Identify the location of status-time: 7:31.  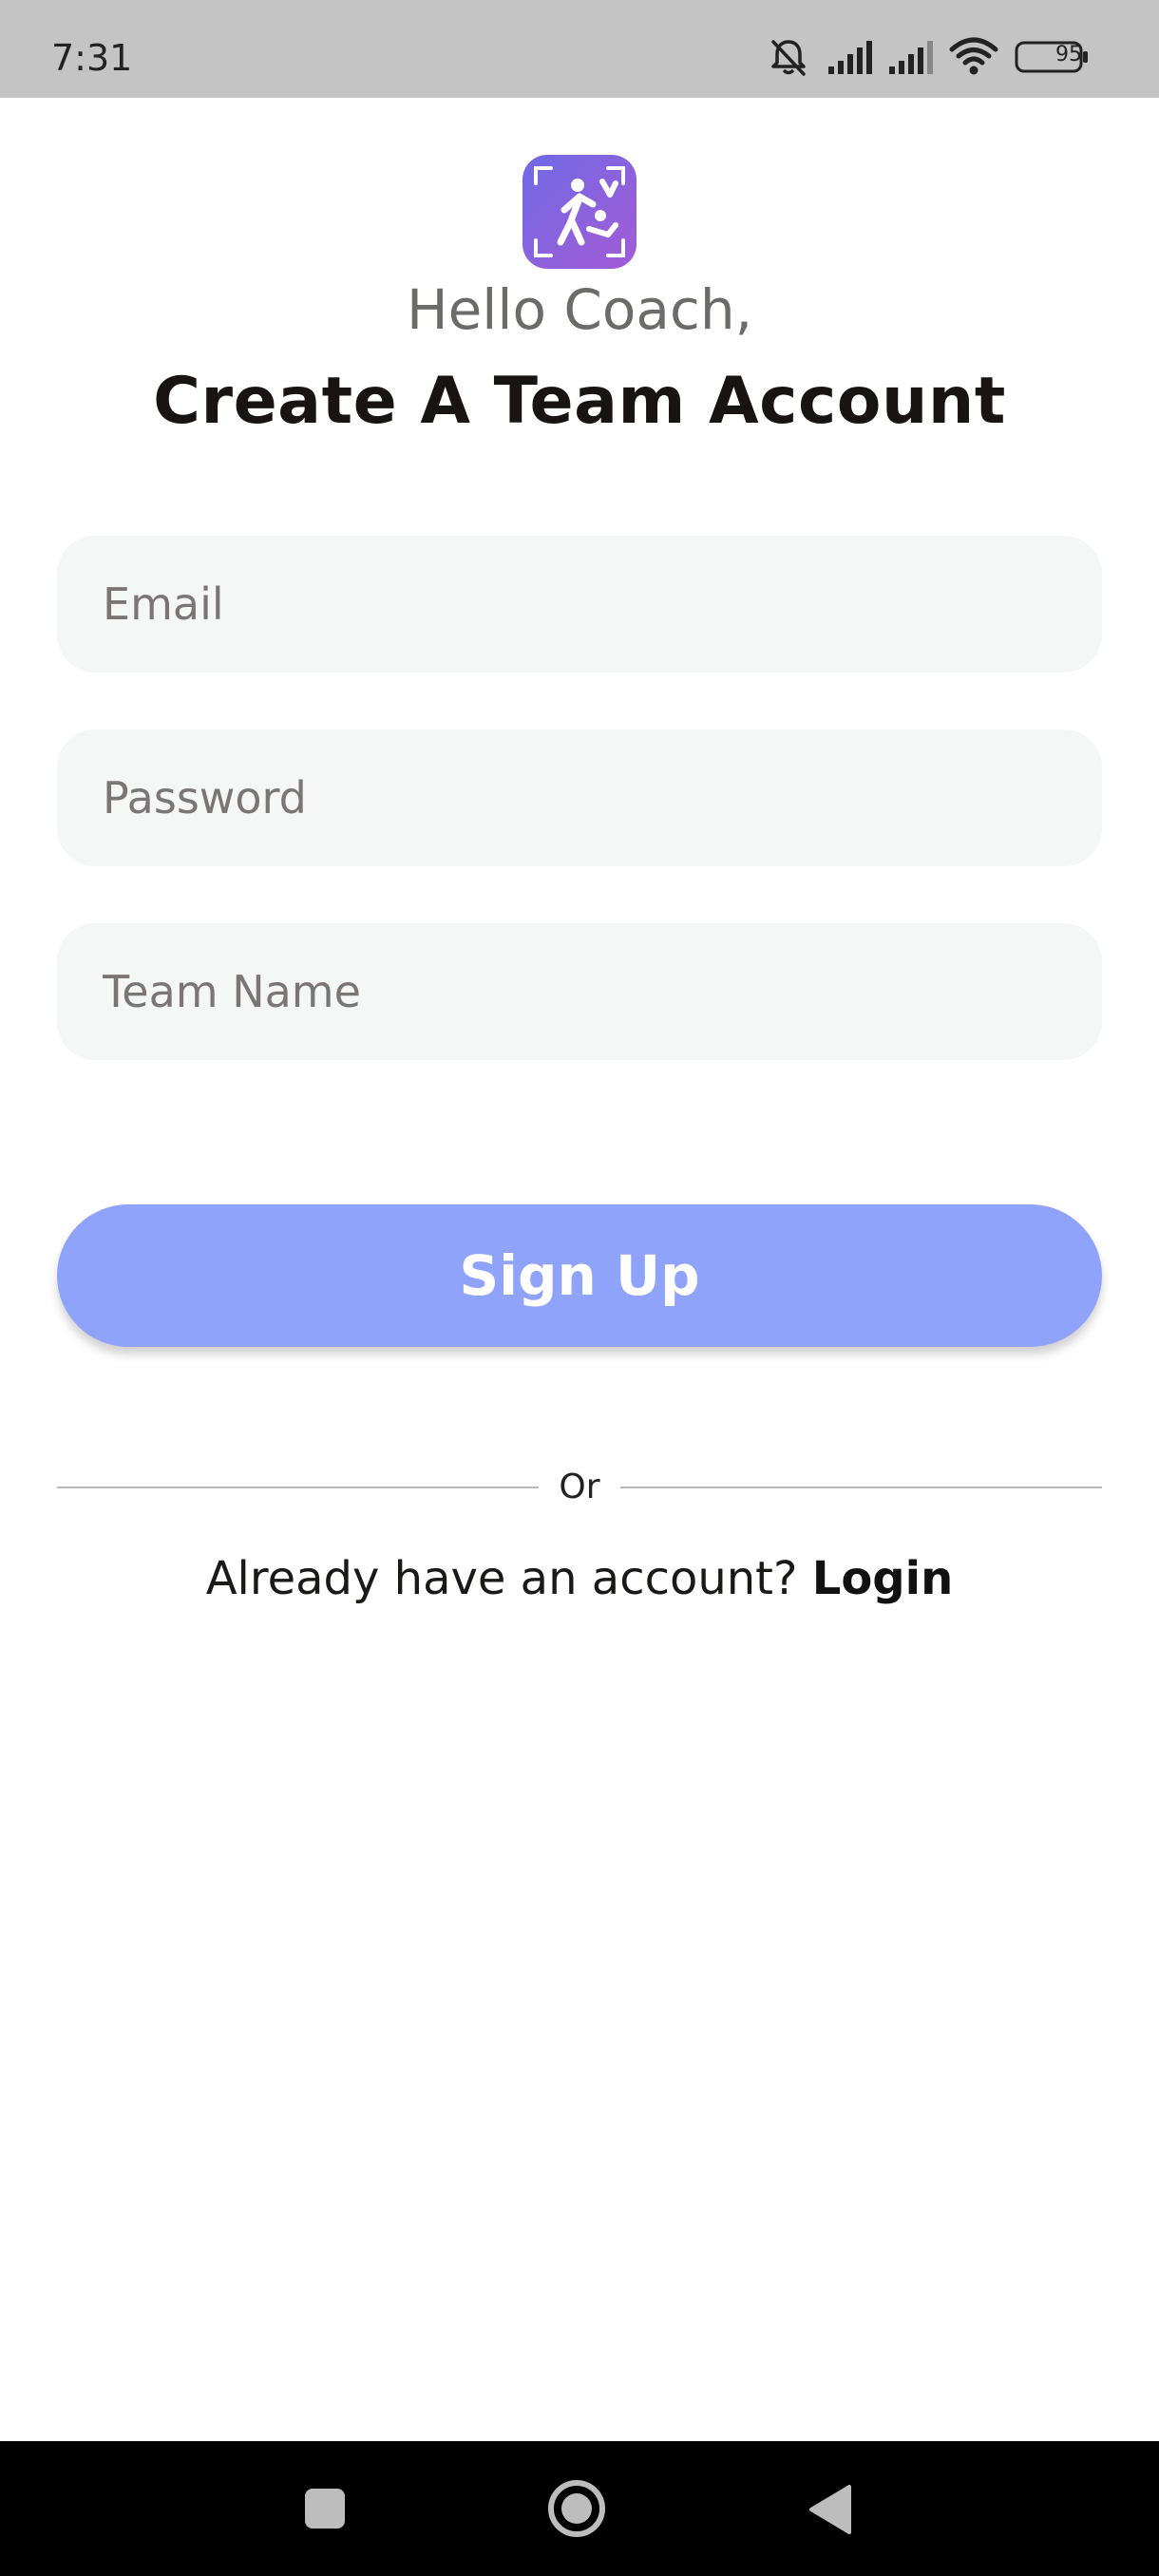
(92, 58).